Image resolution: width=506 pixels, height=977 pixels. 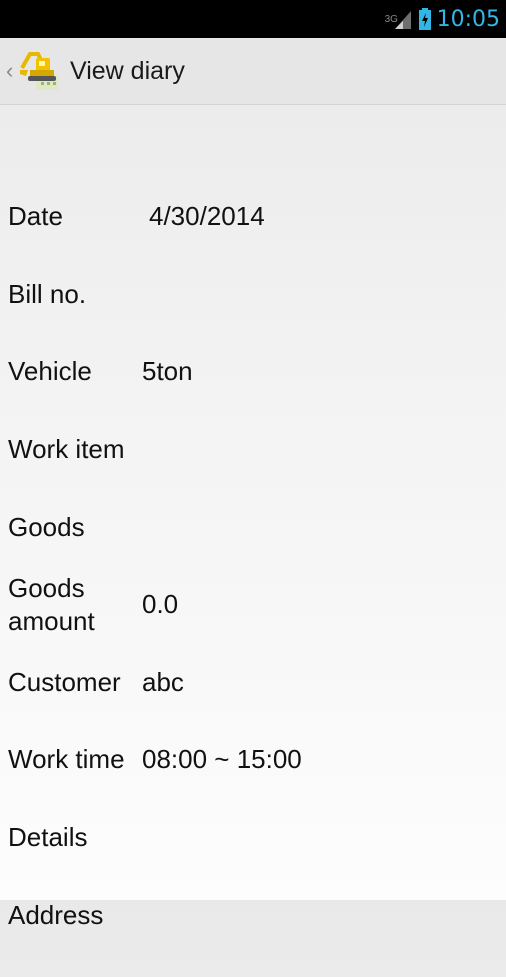 What do you see at coordinates (253, 19) in the screenshot?
I see `status-bar: 3G 10:05` at bounding box center [253, 19].